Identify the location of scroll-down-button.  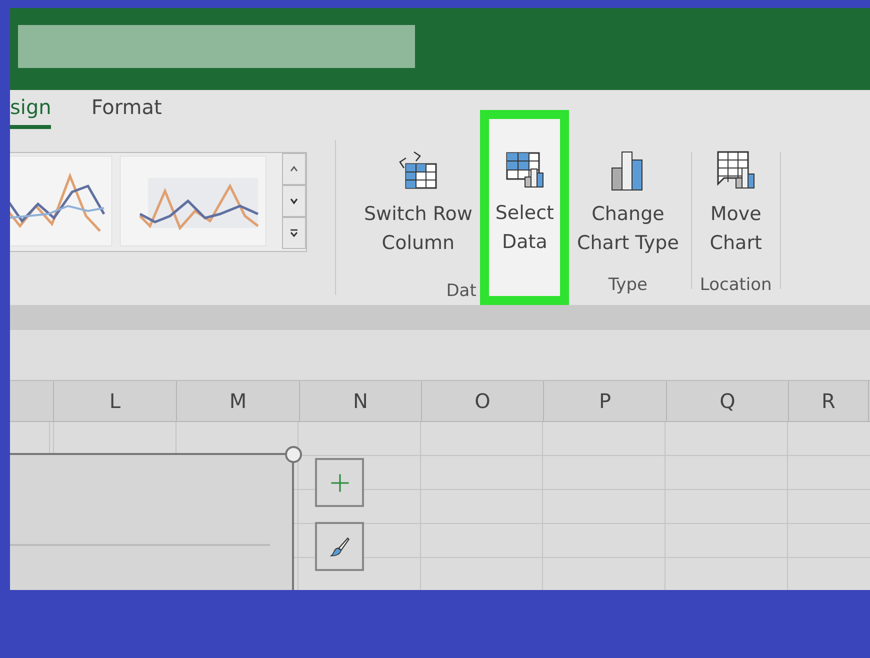
(294, 201).